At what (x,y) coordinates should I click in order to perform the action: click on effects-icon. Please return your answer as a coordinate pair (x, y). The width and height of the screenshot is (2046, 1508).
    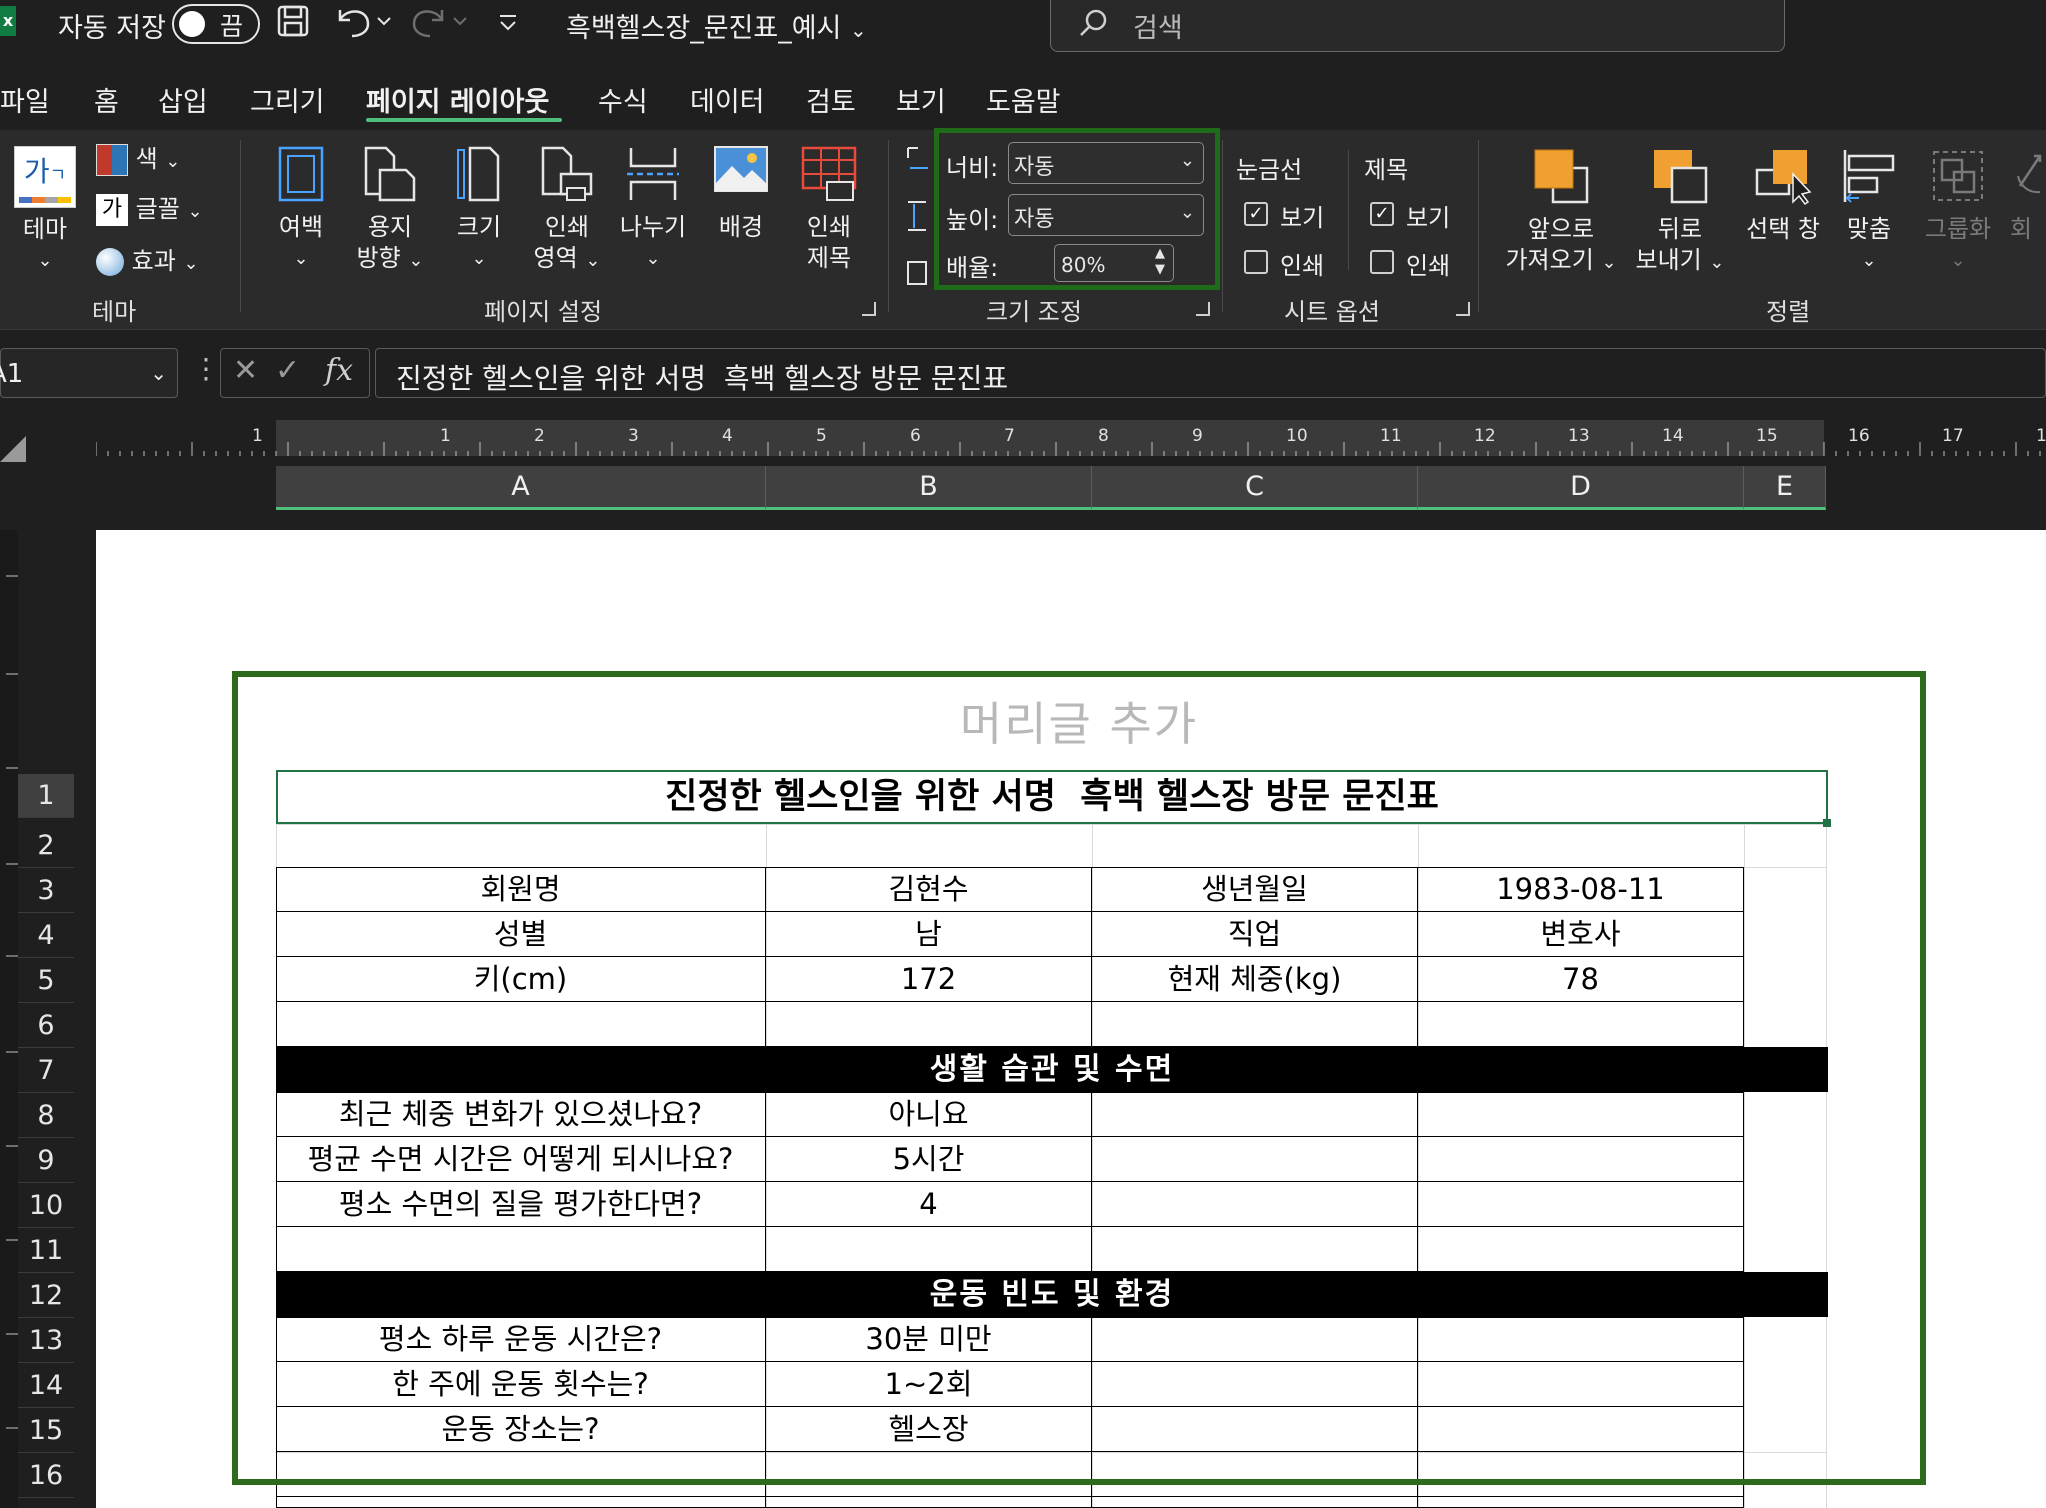
    Looking at the image, I should click on (110, 262).